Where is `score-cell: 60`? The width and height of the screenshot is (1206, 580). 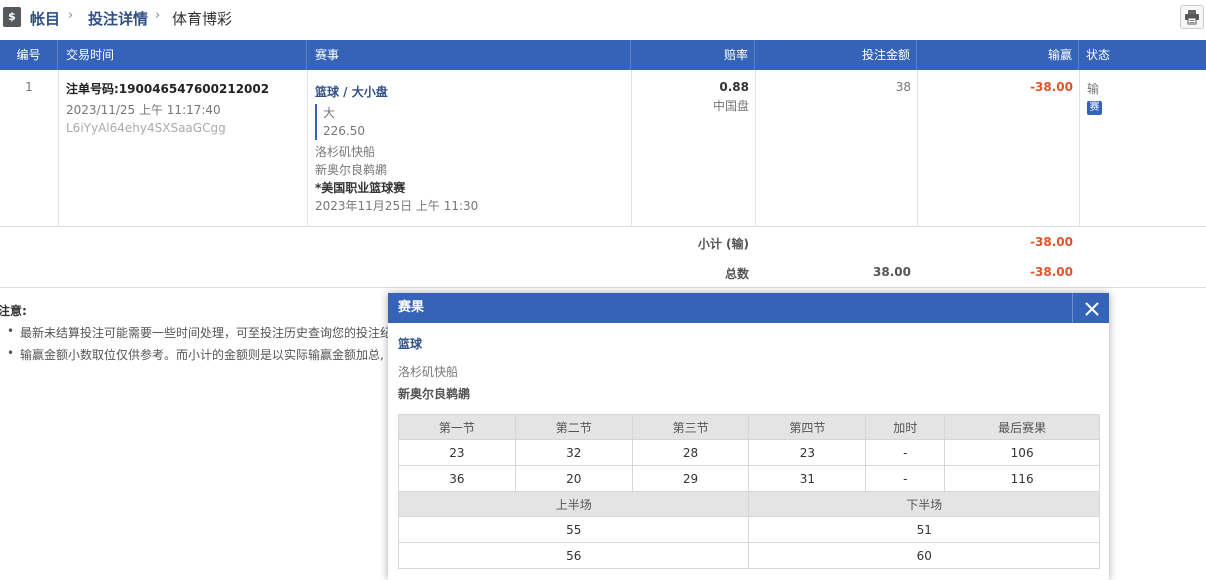
score-cell: 60 is located at coordinates (924, 555).